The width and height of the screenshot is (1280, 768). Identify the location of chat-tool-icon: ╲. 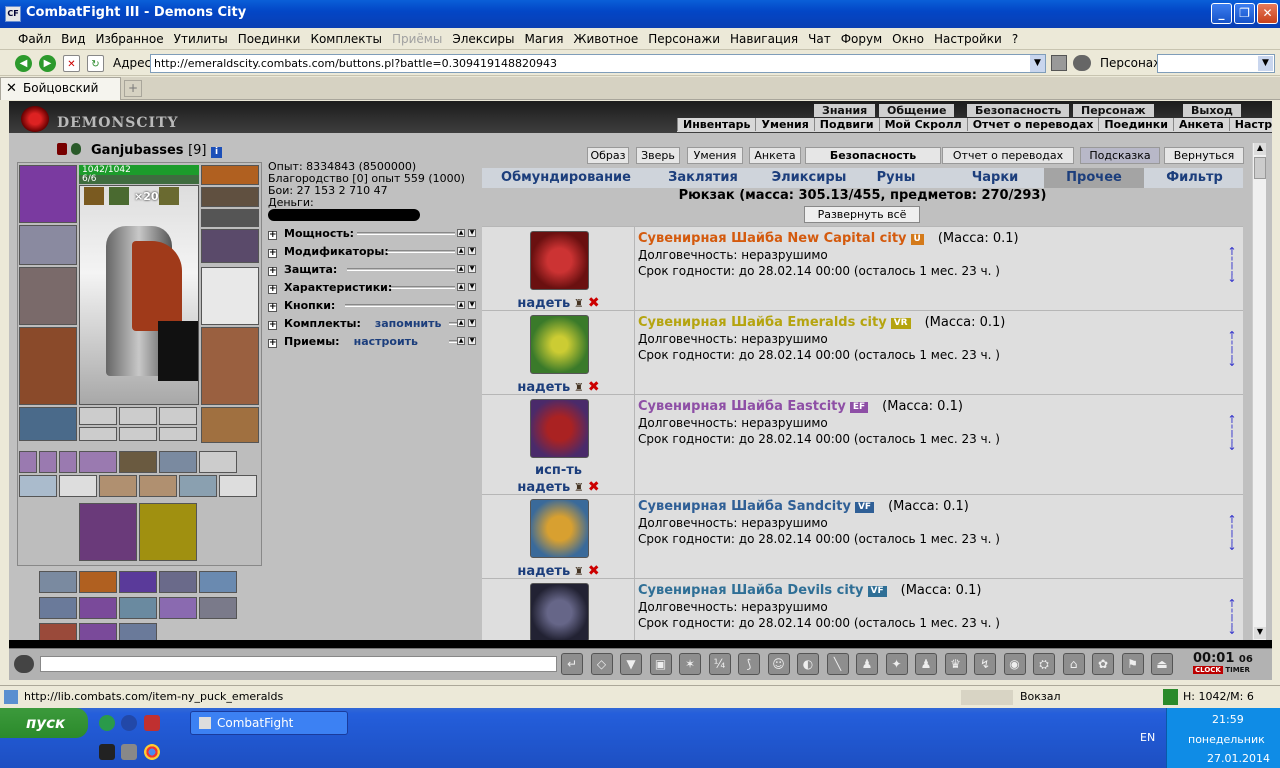
(837, 664).